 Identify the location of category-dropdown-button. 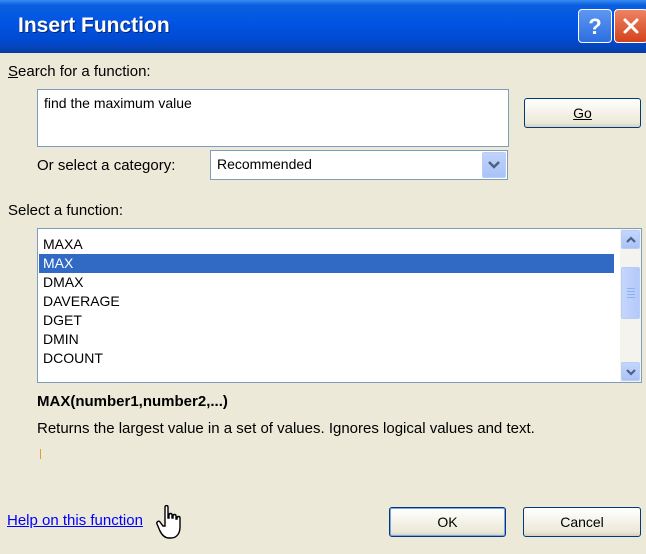
(494, 165).